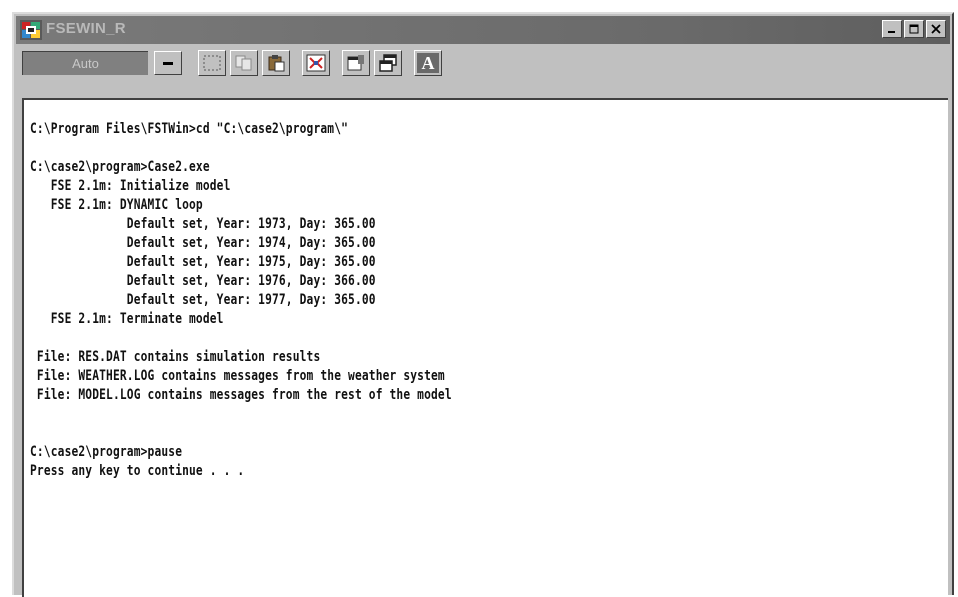  I want to click on app-icon, so click(31, 30).